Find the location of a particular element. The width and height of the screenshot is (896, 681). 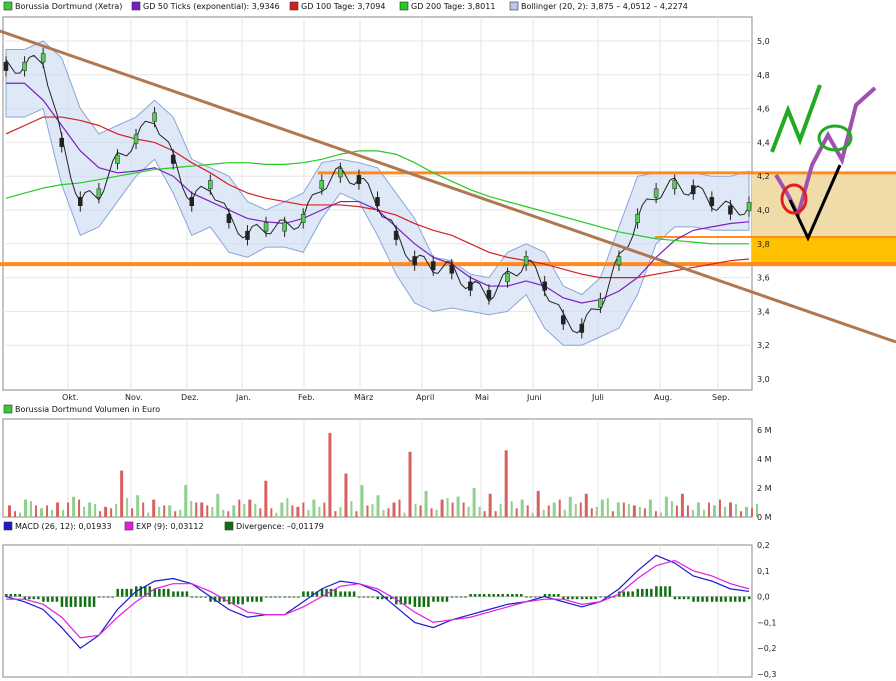

macd-tick-label: 0,0 is located at coordinates (763, 597).